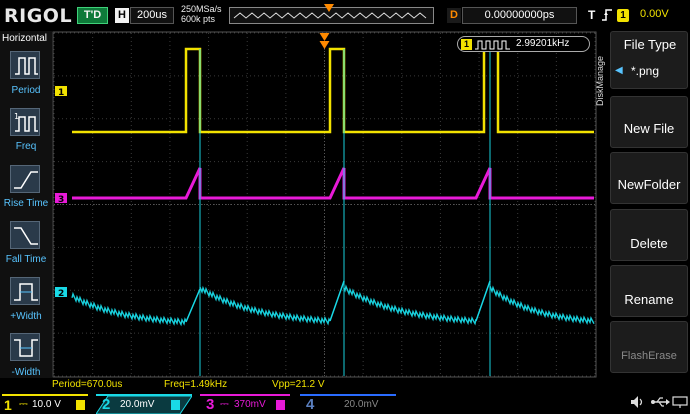 The image size is (690, 414). I want to click on period-button, so click(25, 65).